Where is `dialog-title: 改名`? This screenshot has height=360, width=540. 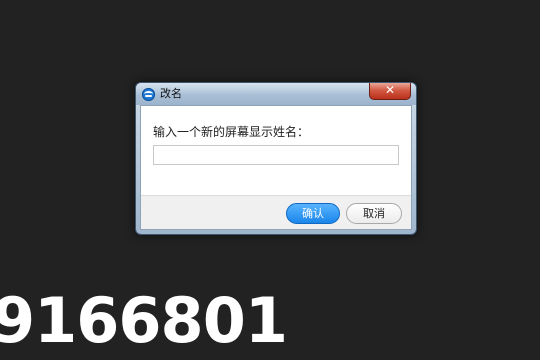
dialog-title: 改名 is located at coordinates (171, 93).